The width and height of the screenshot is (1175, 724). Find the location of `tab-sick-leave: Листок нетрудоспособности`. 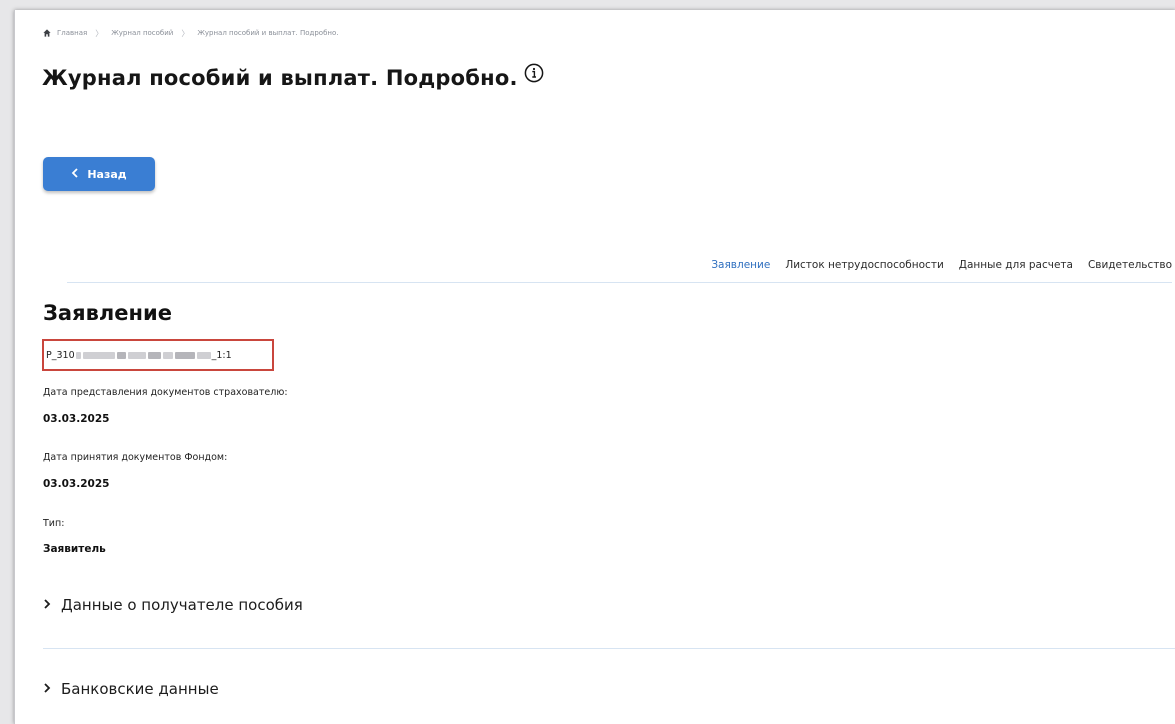

tab-sick-leave: Листок нетрудоспособности is located at coordinates (864, 270).